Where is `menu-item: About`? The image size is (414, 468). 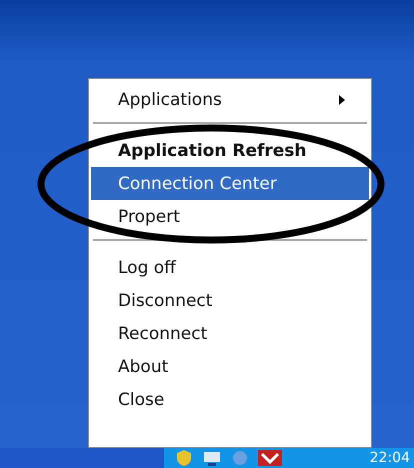 menu-item: About is located at coordinates (230, 366).